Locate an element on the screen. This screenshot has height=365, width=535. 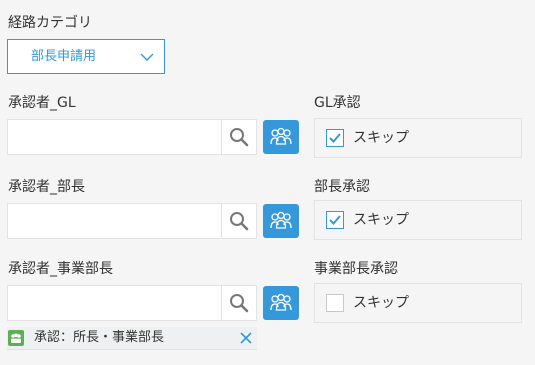
approver-division-head-search-button is located at coordinates (239, 303).